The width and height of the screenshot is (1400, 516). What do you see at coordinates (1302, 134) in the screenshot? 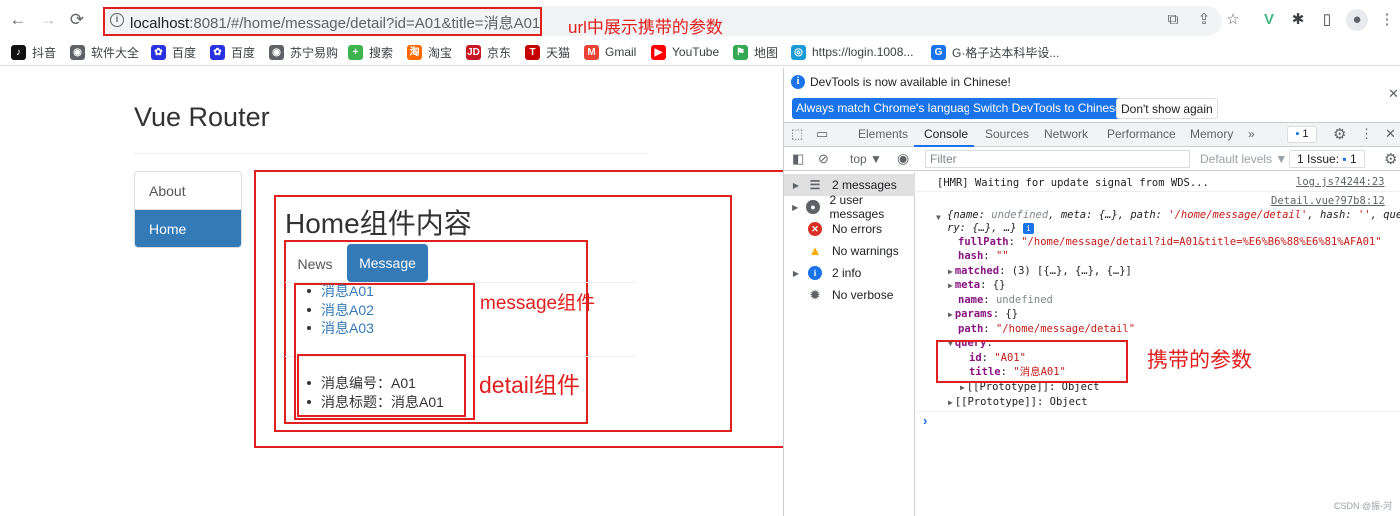
I see `issues-badge: ▪ 1` at bounding box center [1302, 134].